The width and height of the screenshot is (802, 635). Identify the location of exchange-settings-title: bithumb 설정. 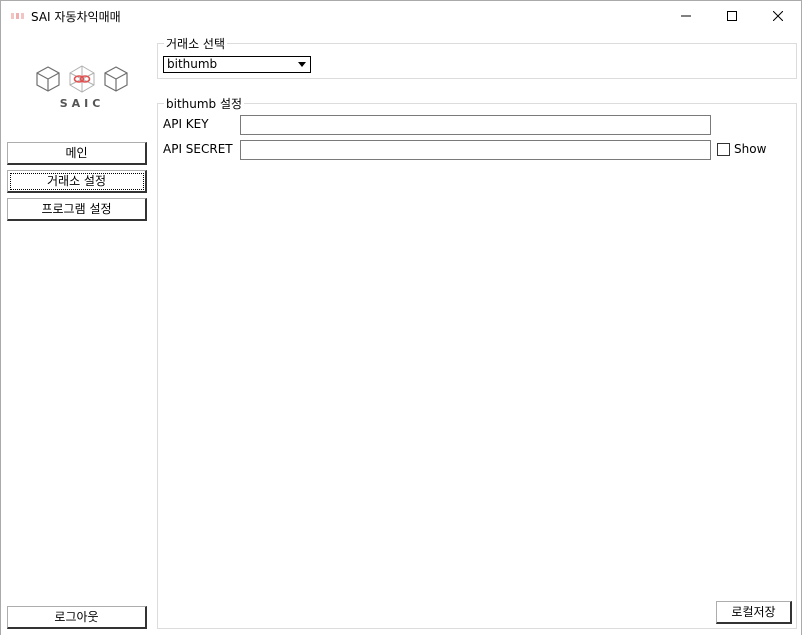
(204, 104).